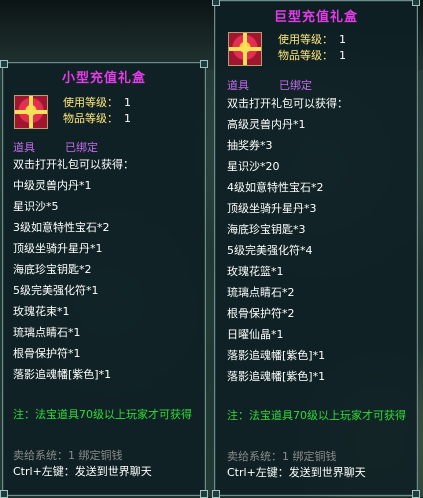 The width and height of the screenshot is (423, 498). I want to click on reward-item: 抽奖券*3, so click(250, 145).